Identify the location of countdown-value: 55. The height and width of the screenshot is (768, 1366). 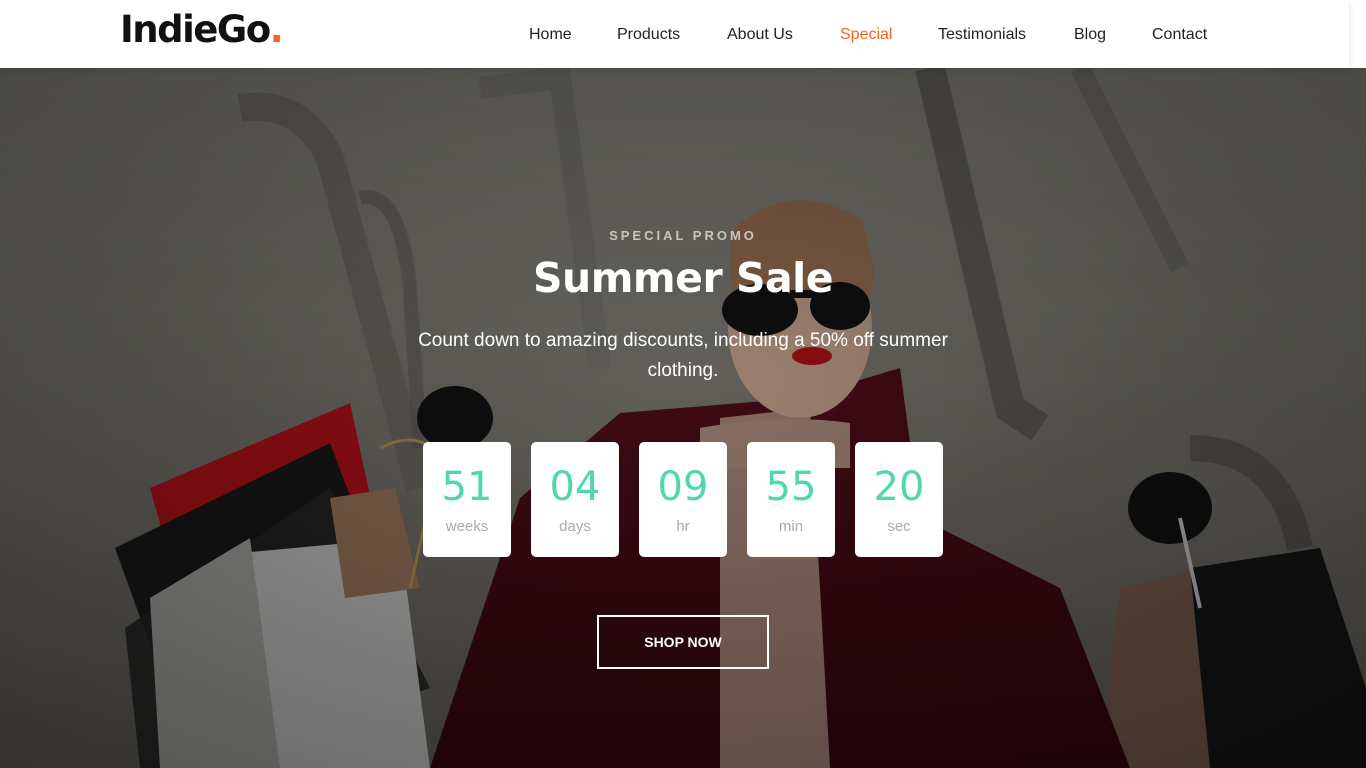
(791, 487).